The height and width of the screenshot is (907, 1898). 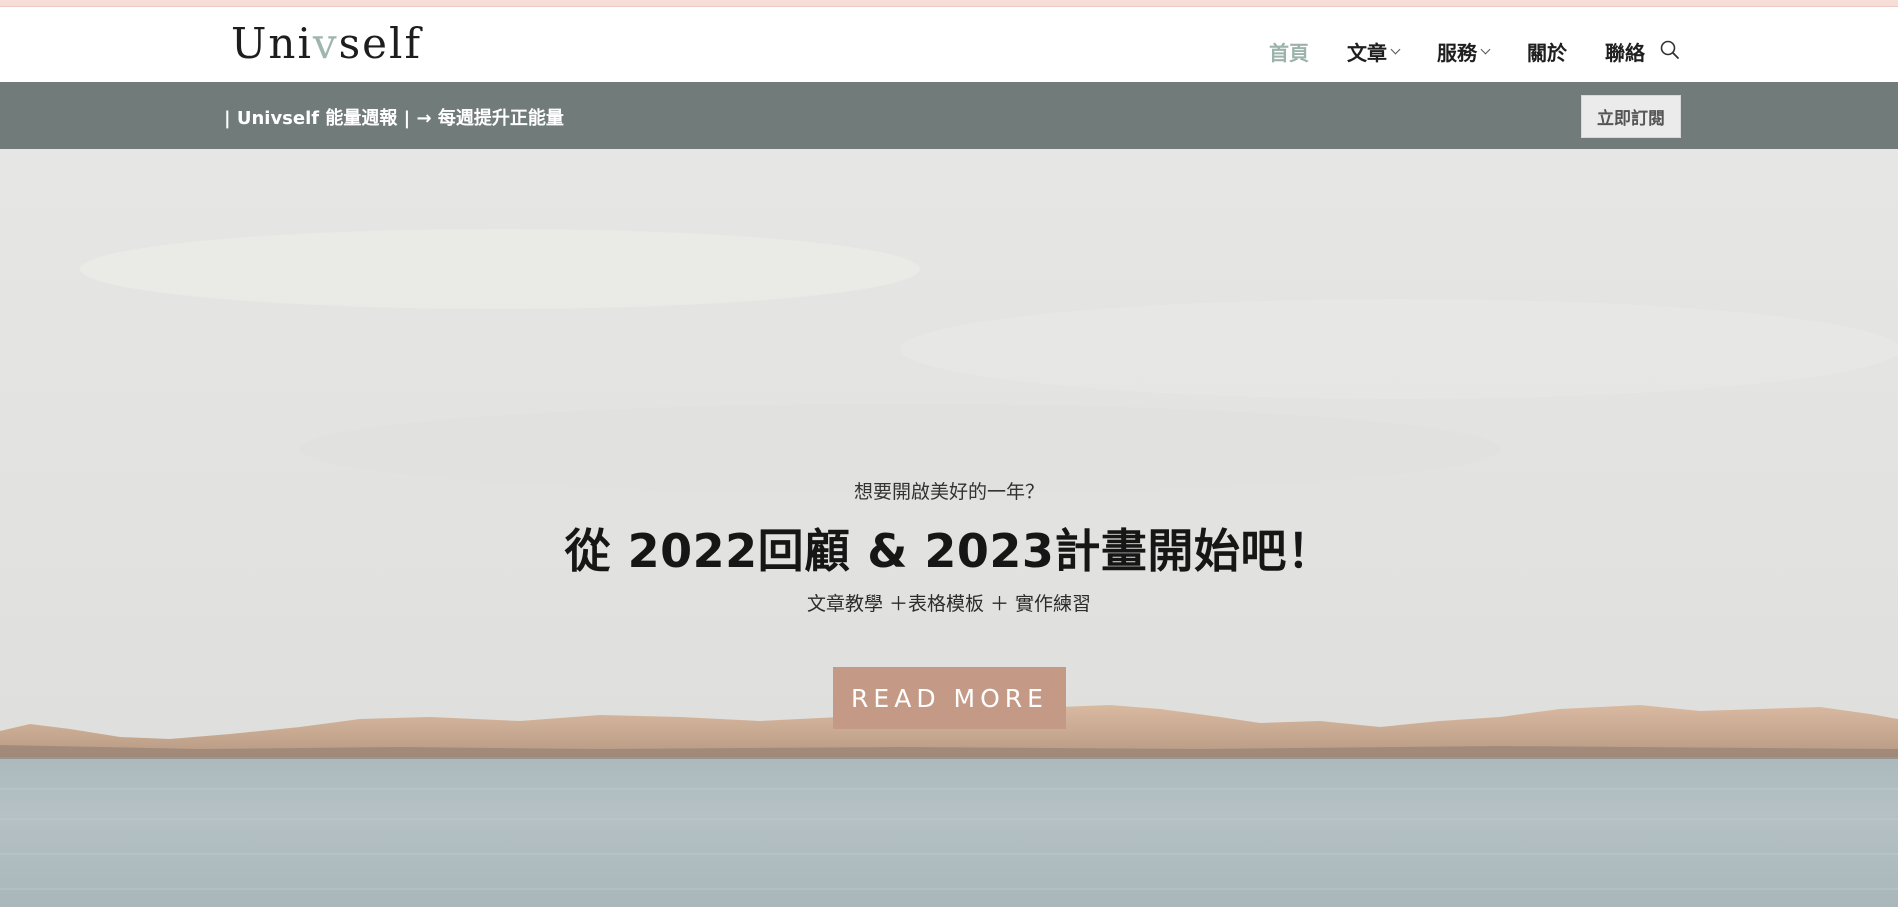 I want to click on site-logo: Univself, so click(x=326, y=44).